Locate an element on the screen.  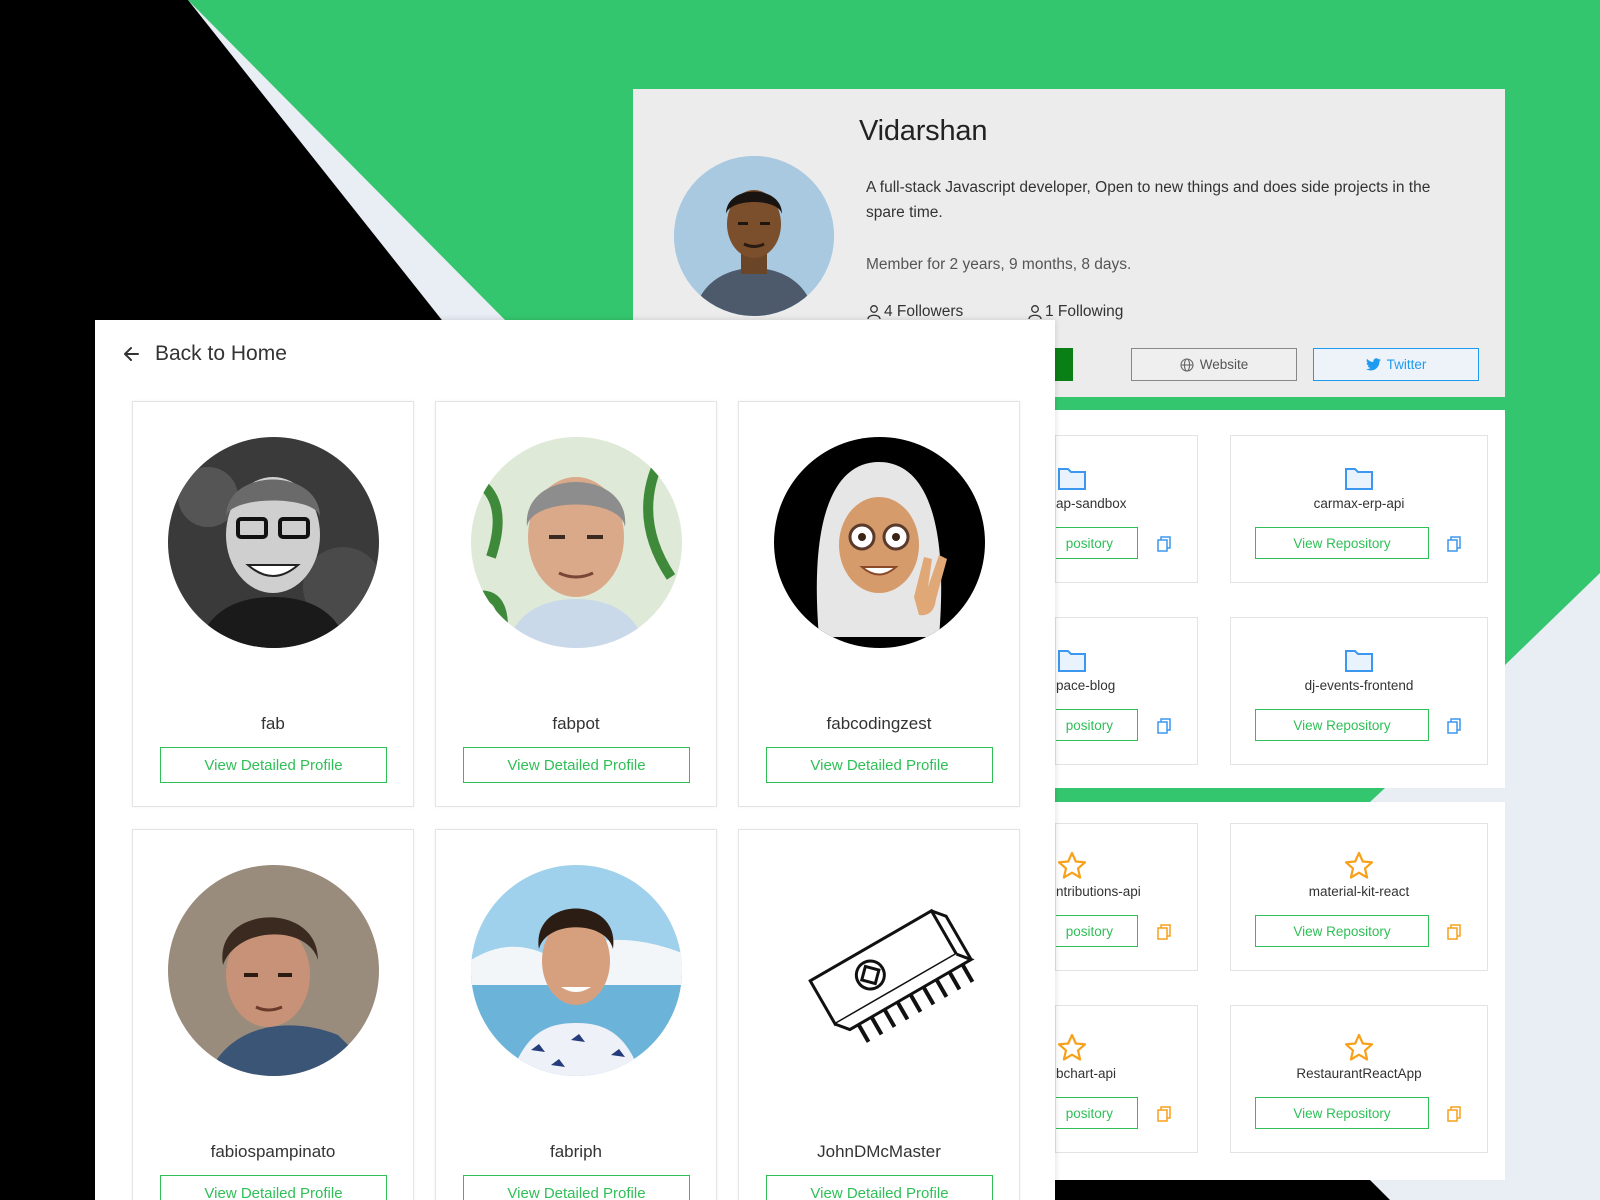
twitter-button: Twitter is located at coordinates (1396, 364).